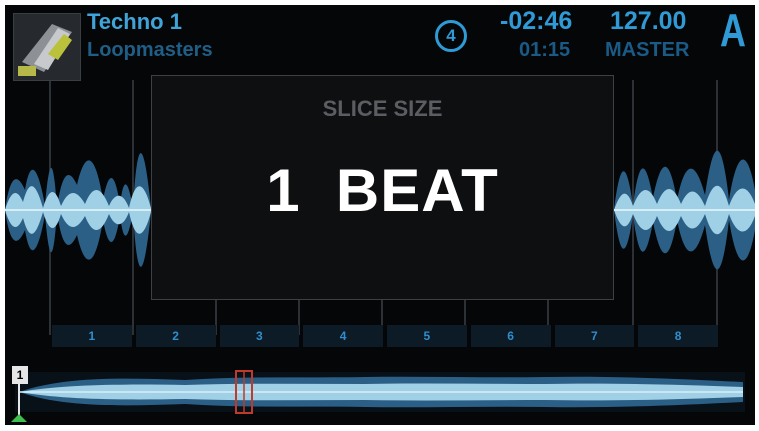  What do you see at coordinates (382, 108) in the screenshot?
I see `overlay-label: SLICE SIZE` at bounding box center [382, 108].